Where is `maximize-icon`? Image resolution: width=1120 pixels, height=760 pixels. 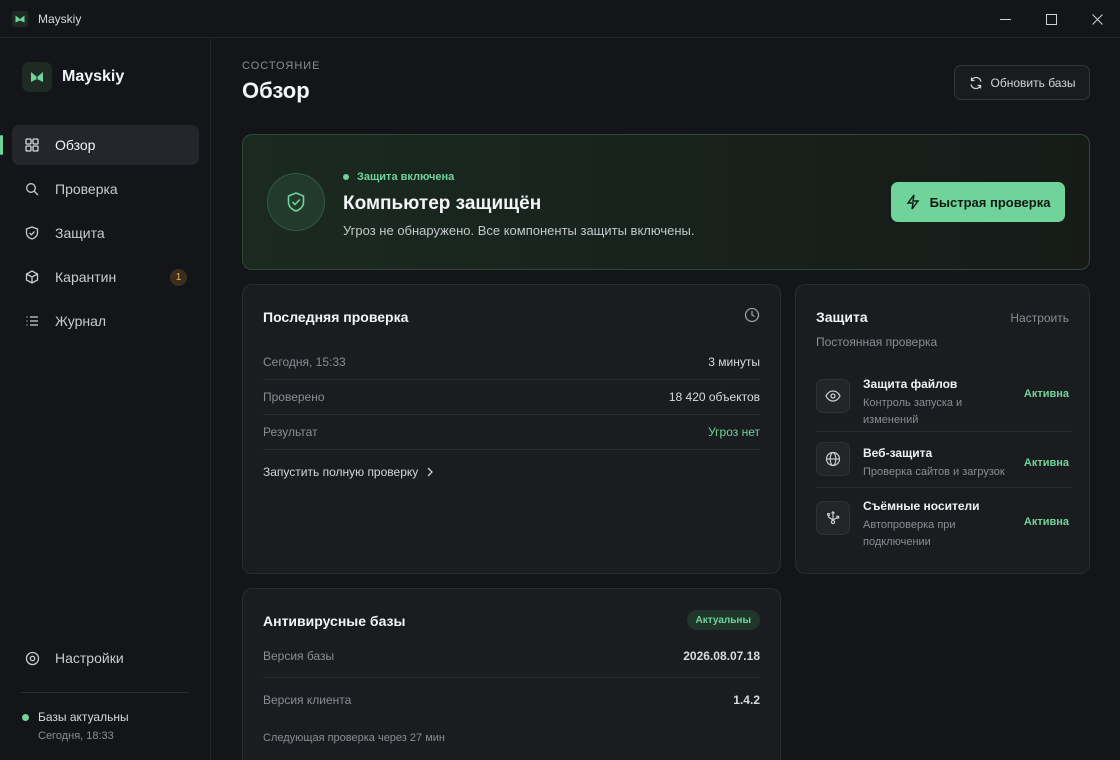
maximize-icon is located at coordinates (1051, 19).